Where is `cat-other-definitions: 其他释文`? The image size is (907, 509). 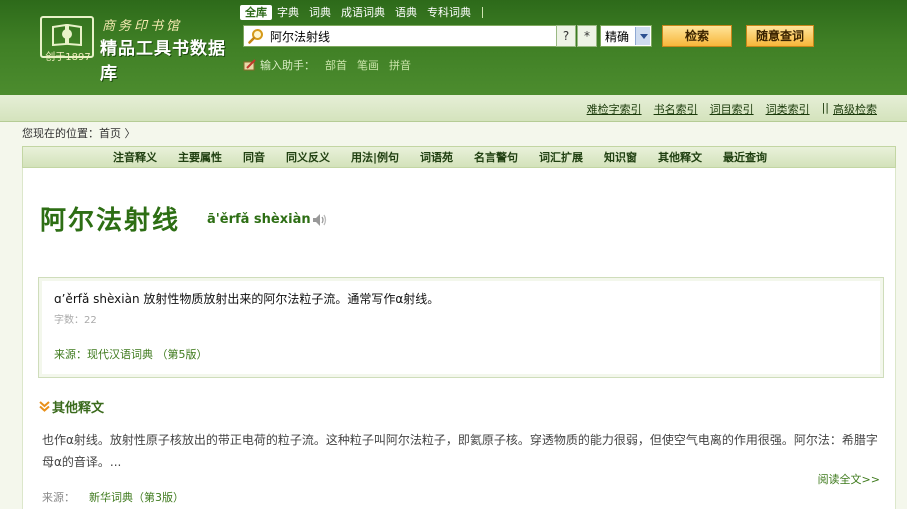 cat-other-definitions: 其他释文 is located at coordinates (680, 157).